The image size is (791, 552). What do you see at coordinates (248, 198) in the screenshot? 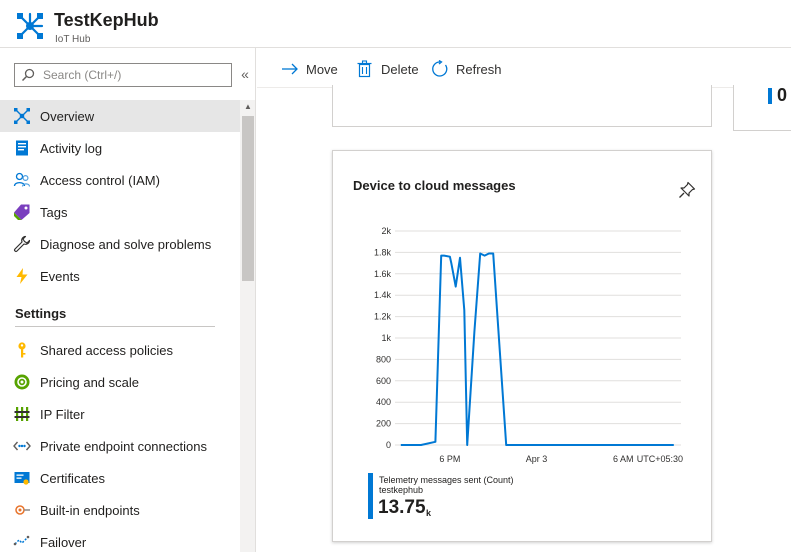
I see `scrollbar-thumb` at bounding box center [248, 198].